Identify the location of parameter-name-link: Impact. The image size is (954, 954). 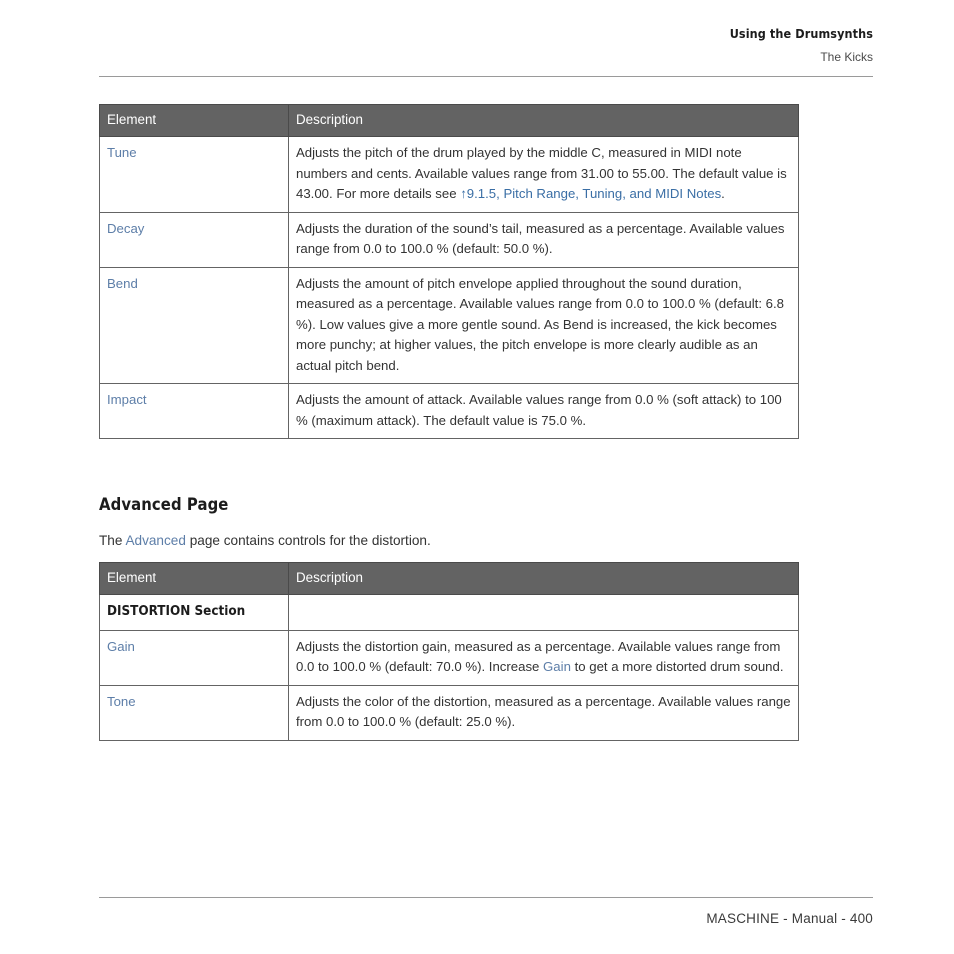
(127, 399).